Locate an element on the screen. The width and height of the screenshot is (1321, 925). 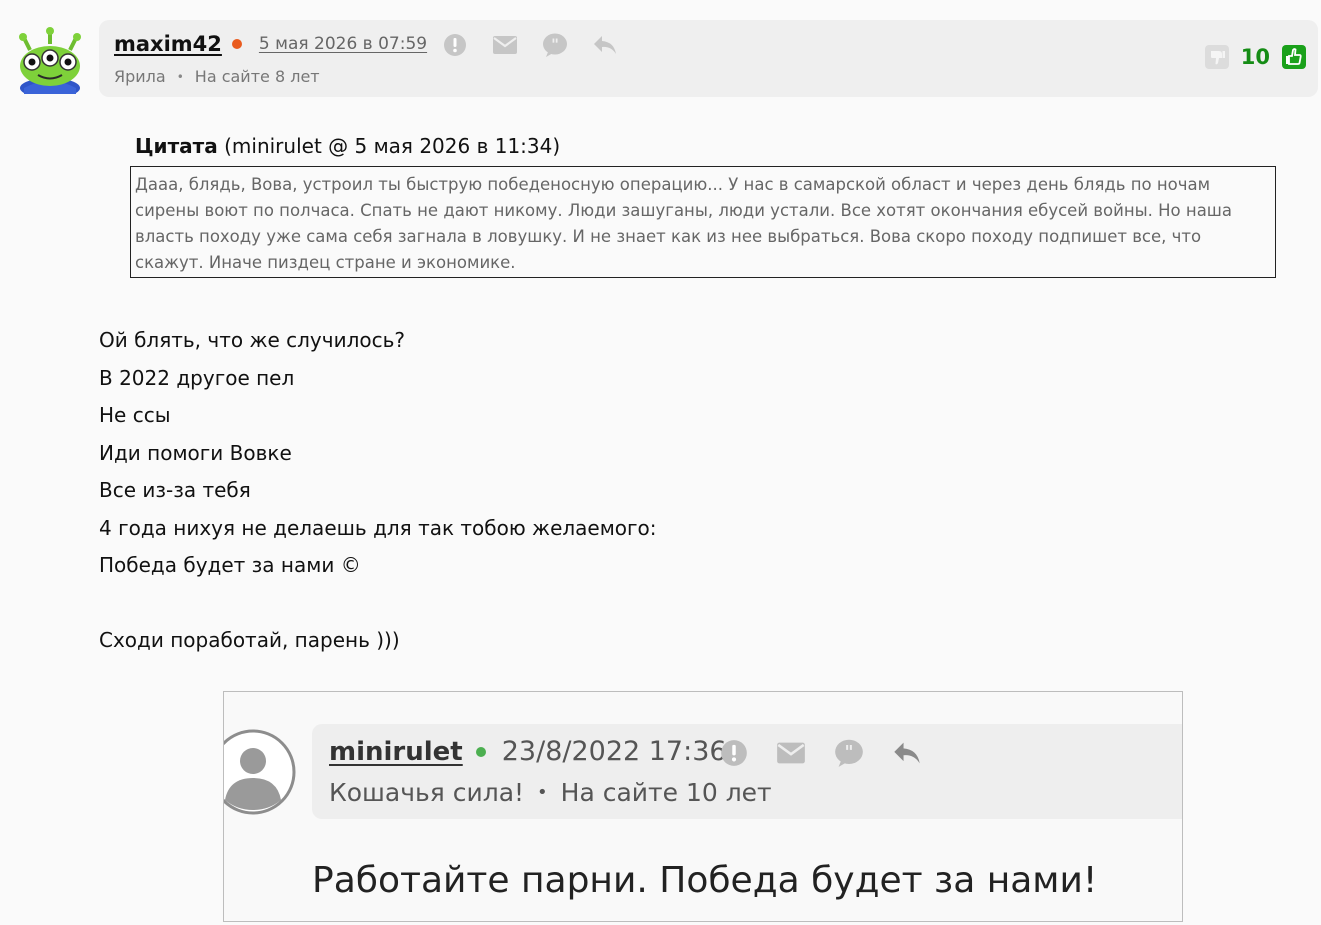
embedded-user-title: Кошачья сила! is located at coordinates (427, 792).